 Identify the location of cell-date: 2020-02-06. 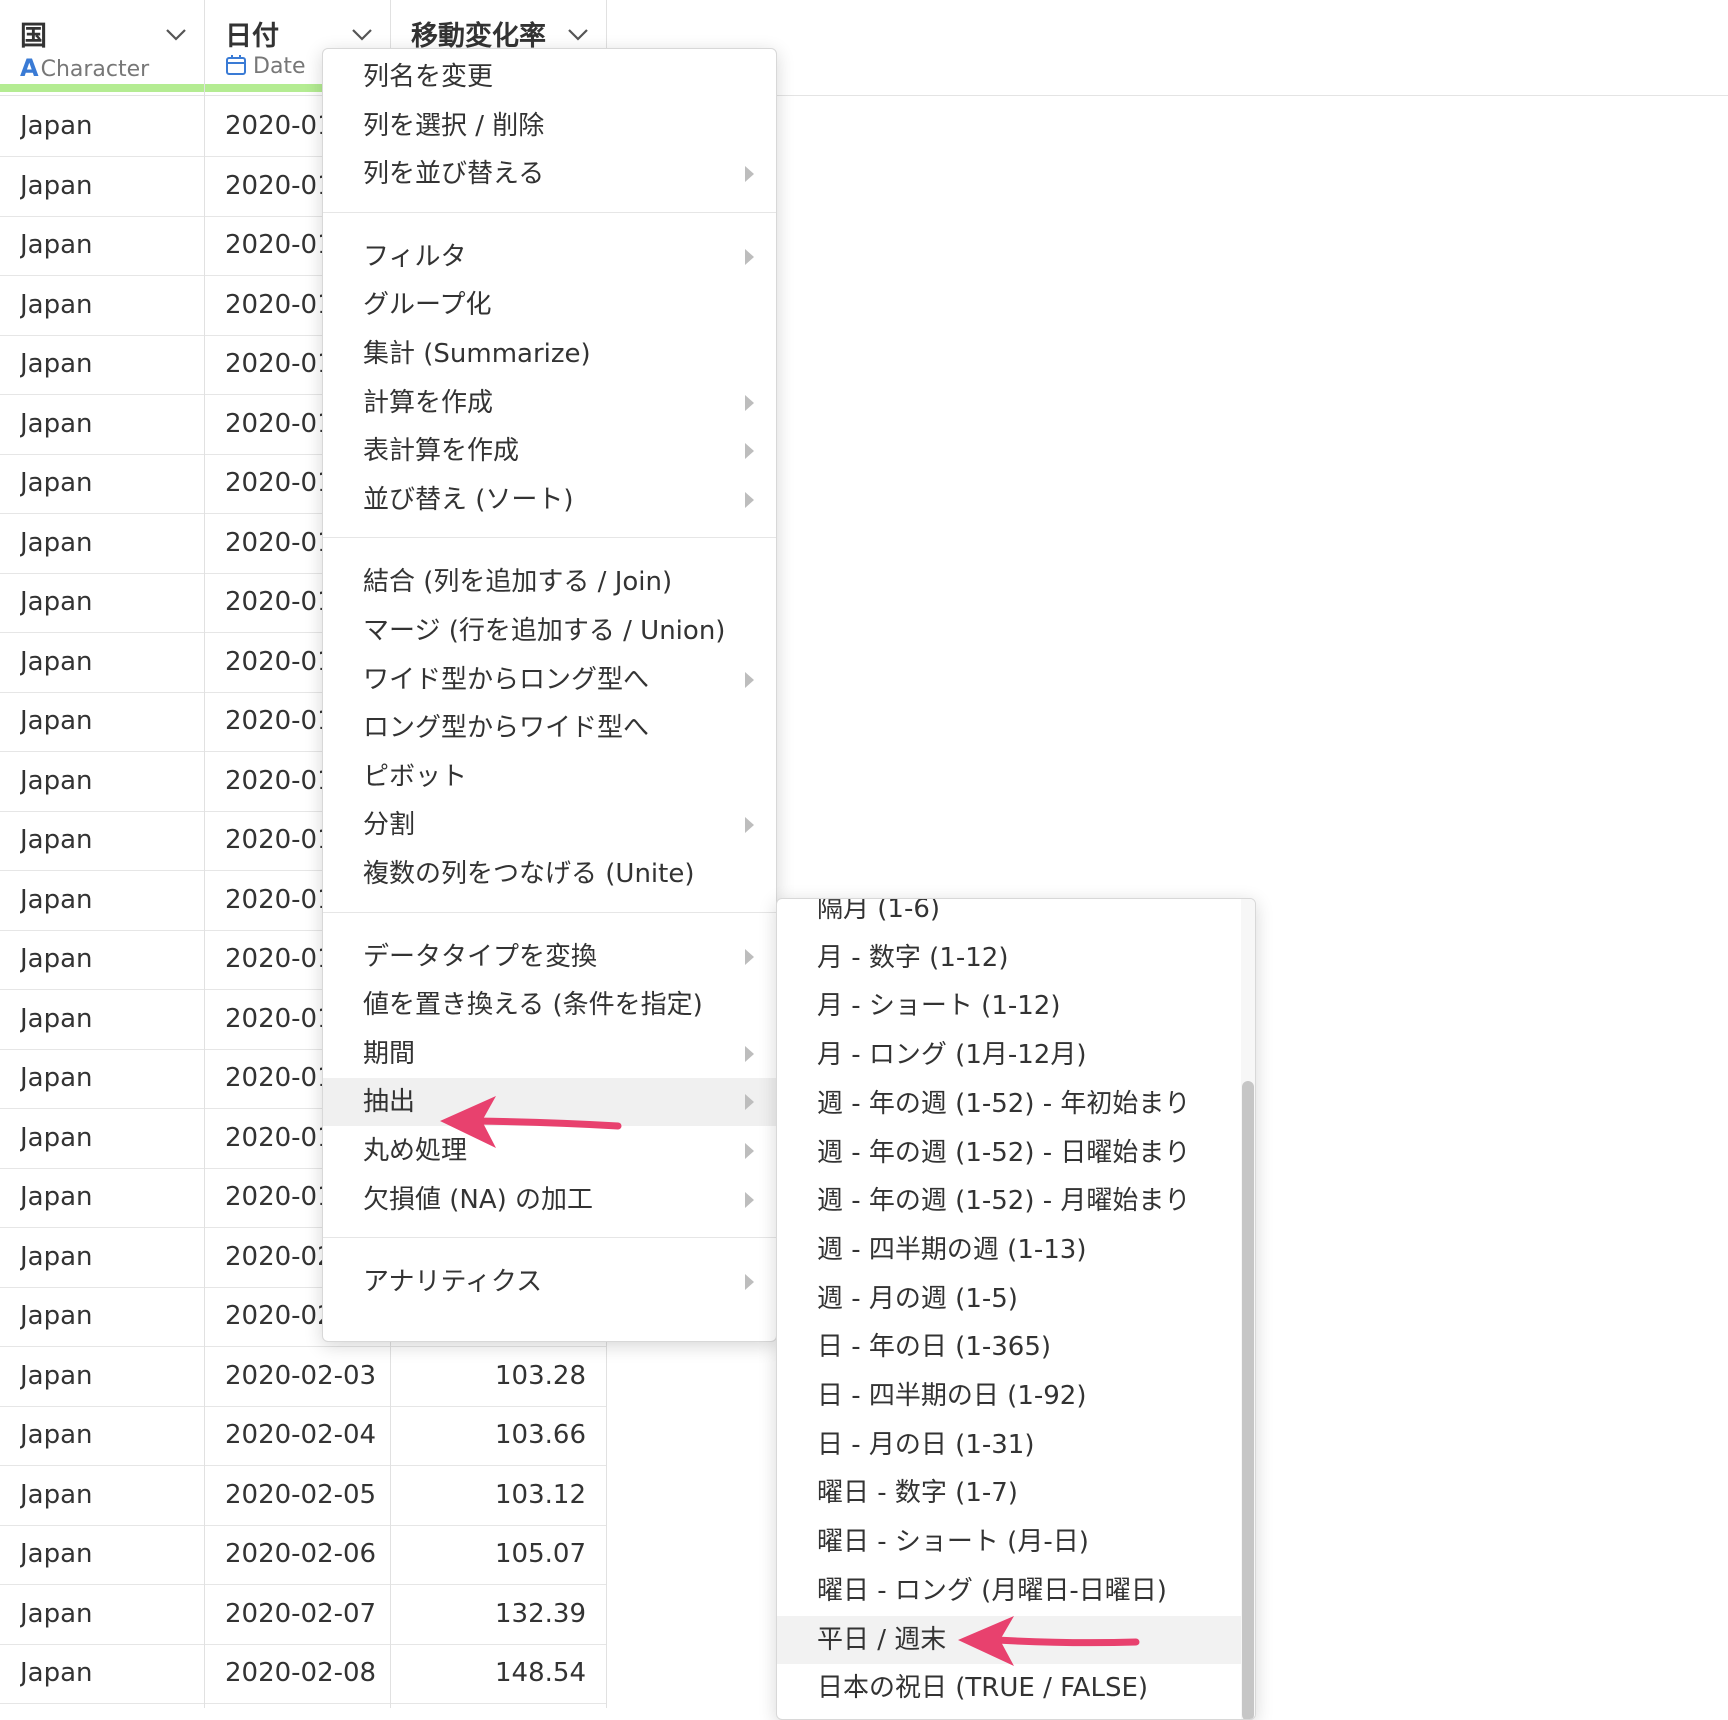
(300, 1554).